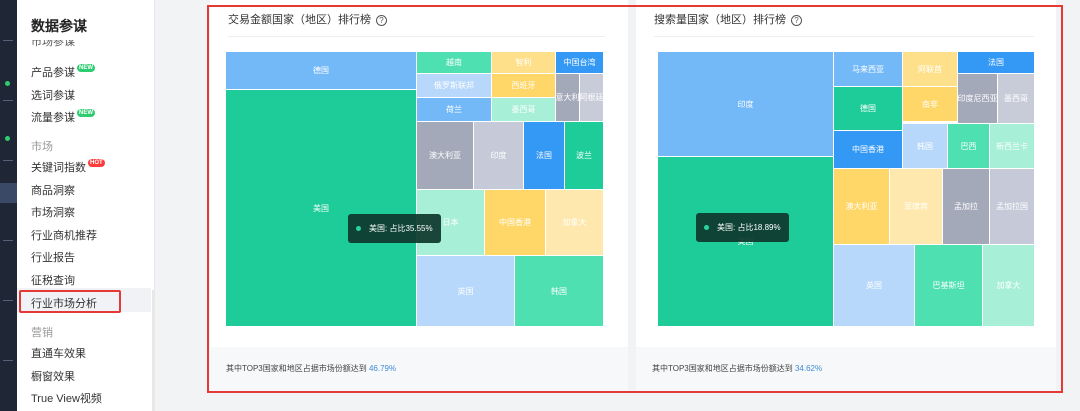 Image resolution: width=1080 pixels, height=411 pixels. I want to click on sidebar-item-product: 产品参谋 NEW, so click(63, 72).